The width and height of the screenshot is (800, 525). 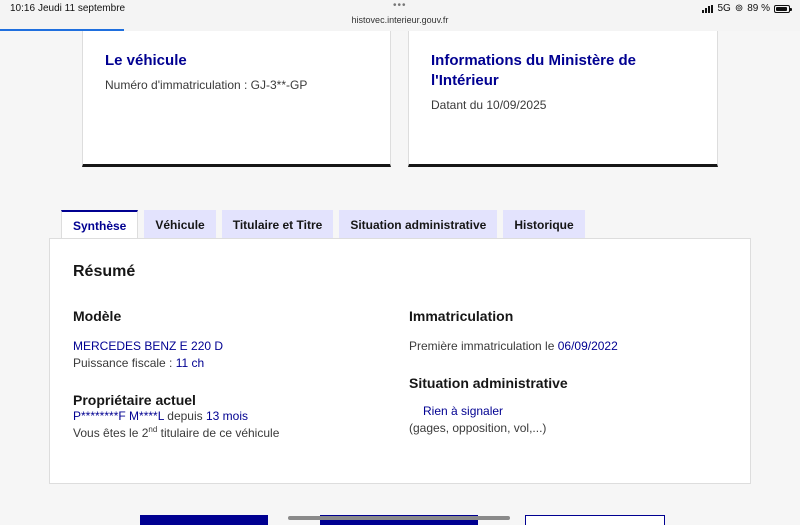 What do you see at coordinates (23, 8) in the screenshot?
I see `status-time: 10:16` at bounding box center [23, 8].